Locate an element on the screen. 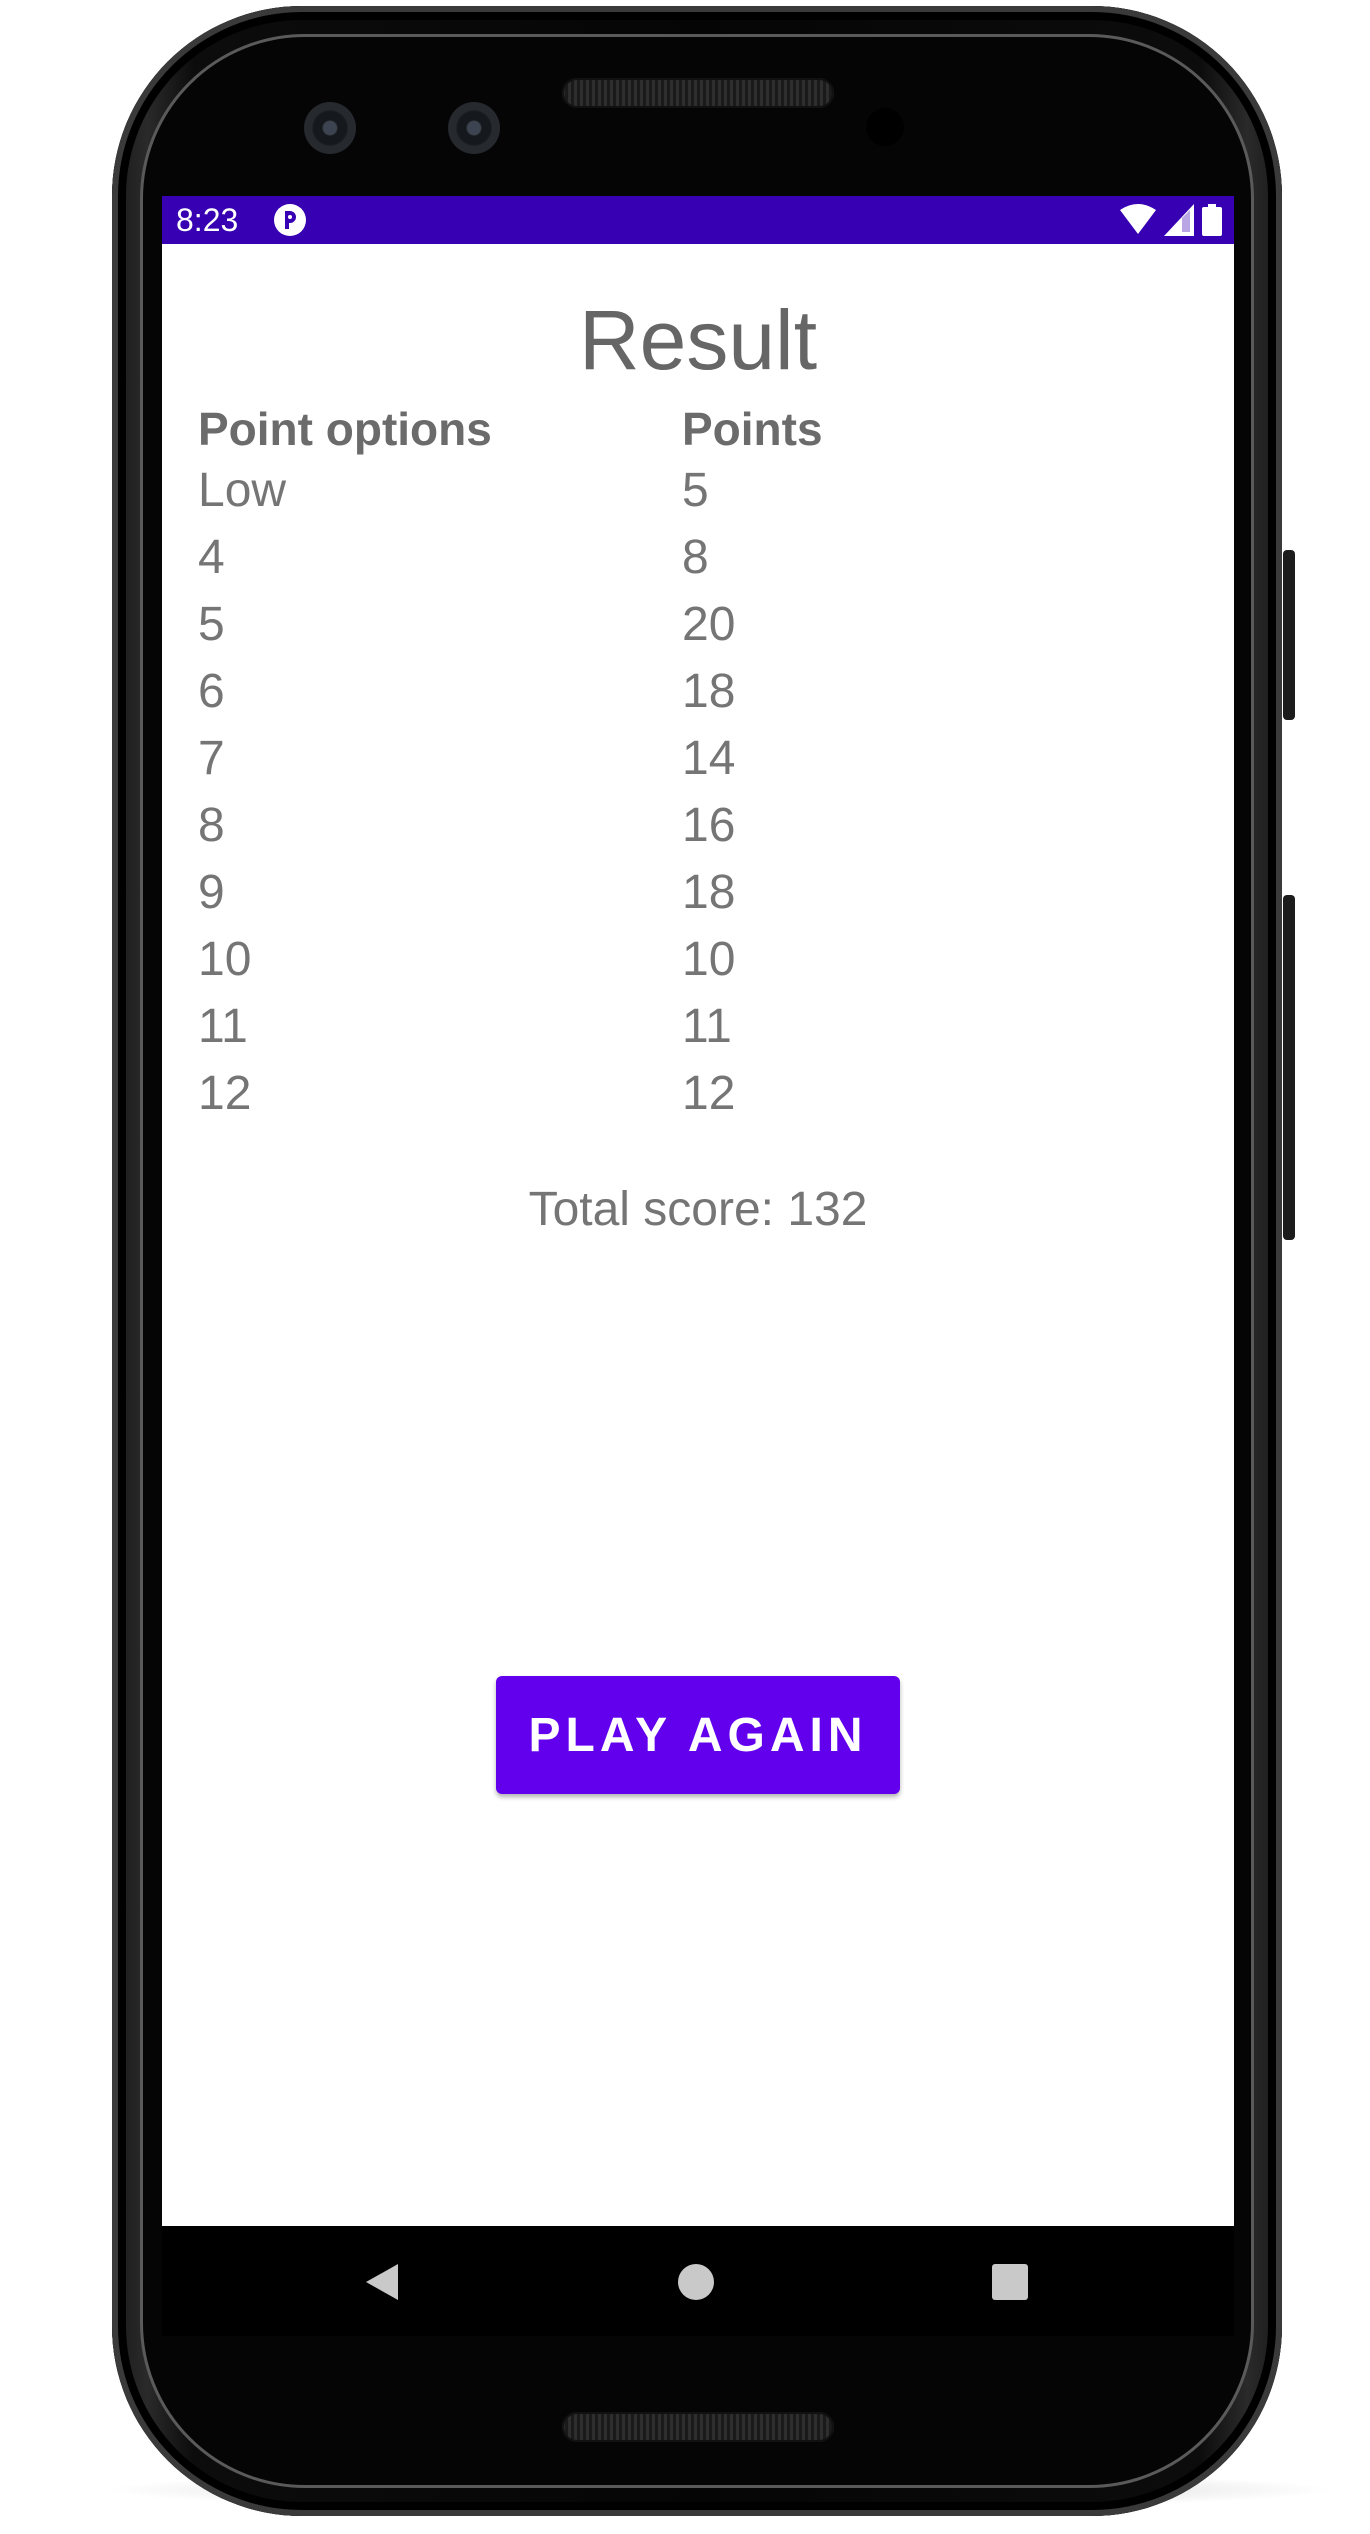 This screenshot has width=1370, height=2534. column-header-point-options: Point options is located at coordinates (345, 429).